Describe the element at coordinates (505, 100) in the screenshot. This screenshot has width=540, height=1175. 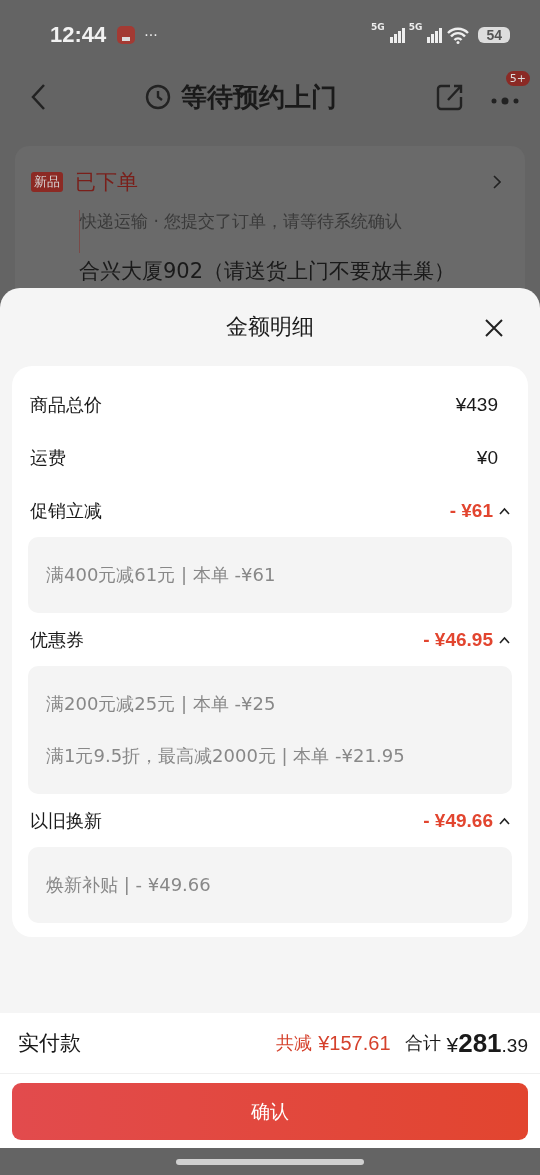
I see `more-icon` at that location.